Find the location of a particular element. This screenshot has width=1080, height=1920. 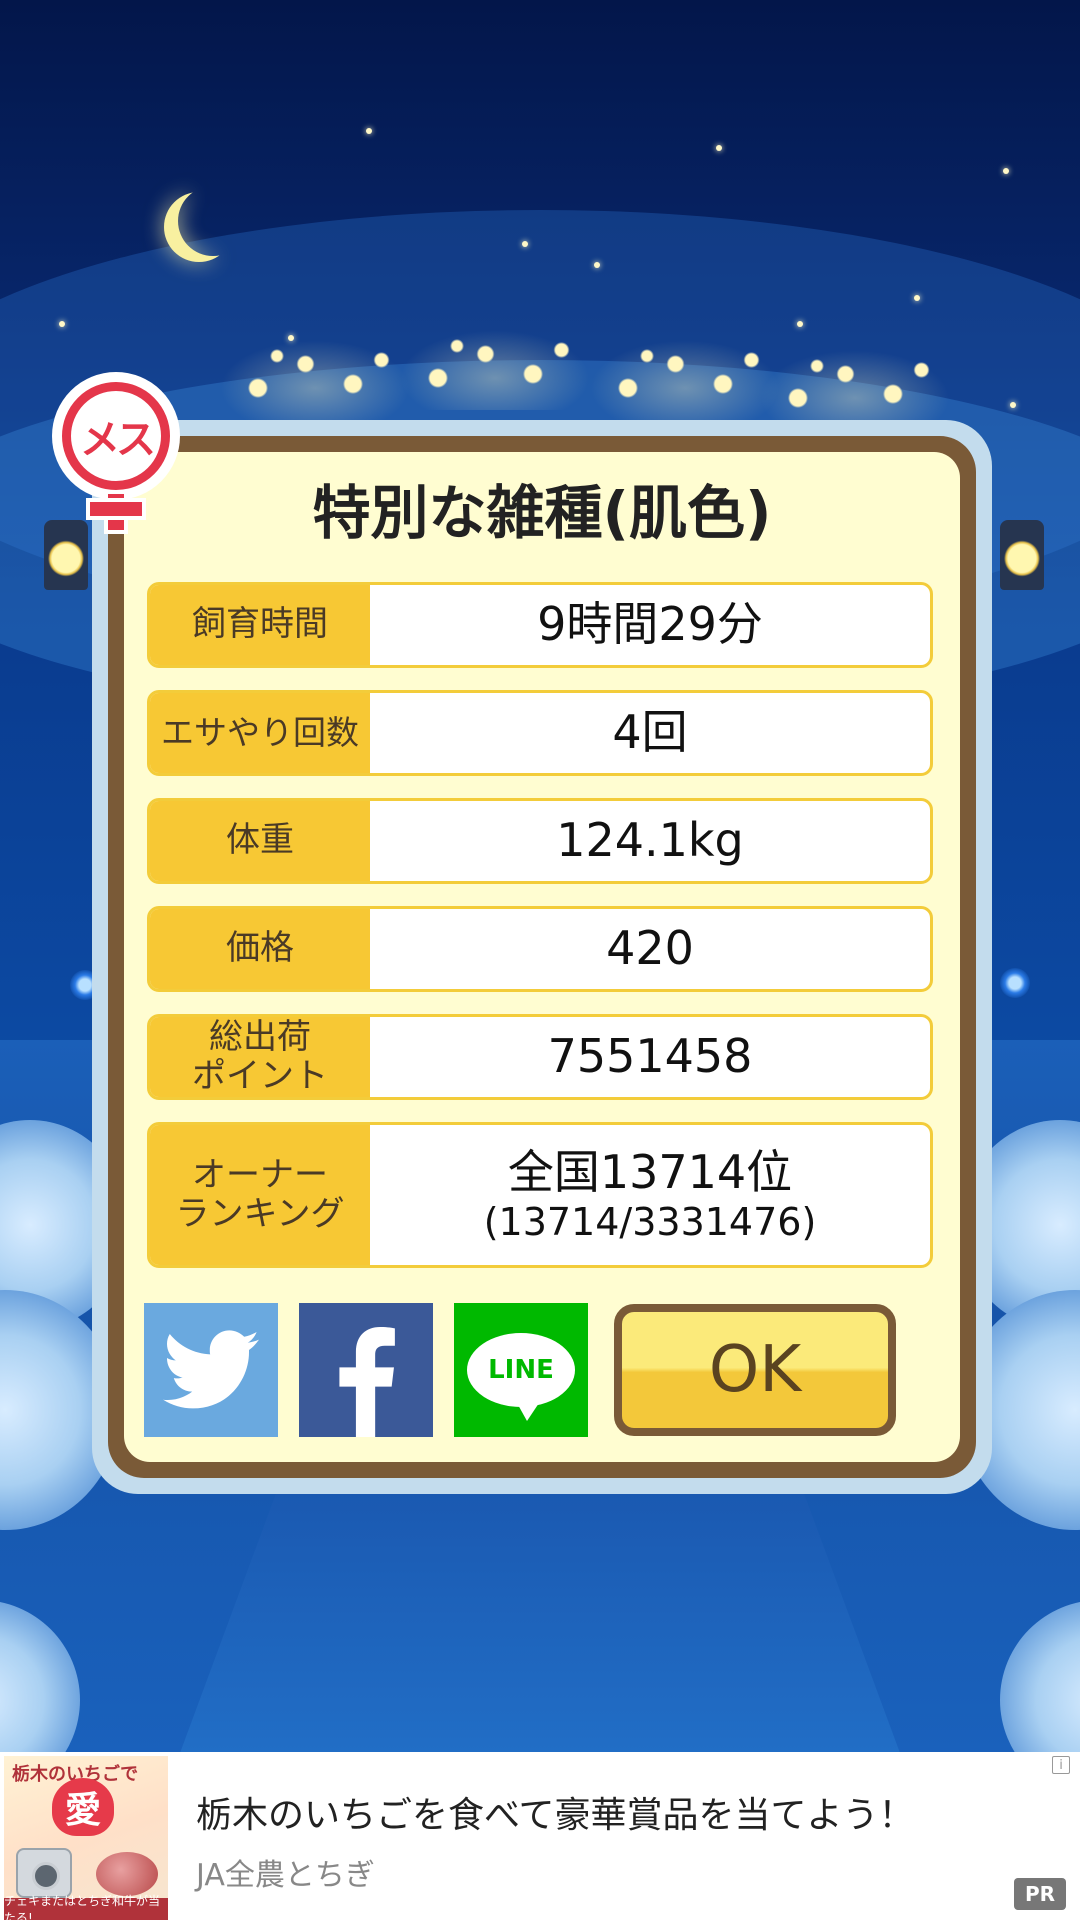

stat-value: 7551458 is located at coordinates (650, 1056).